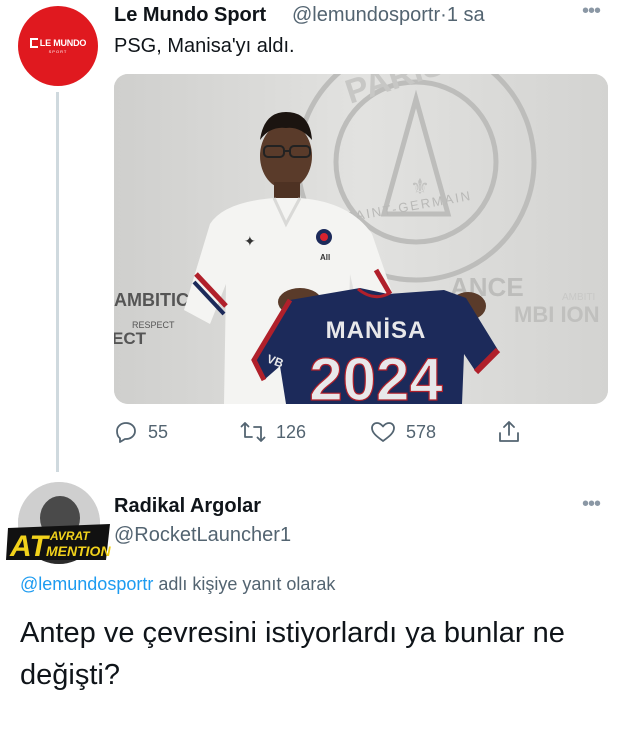 The image size is (635, 731). I want to click on wall-word-left: AMBITIC, so click(151, 300).